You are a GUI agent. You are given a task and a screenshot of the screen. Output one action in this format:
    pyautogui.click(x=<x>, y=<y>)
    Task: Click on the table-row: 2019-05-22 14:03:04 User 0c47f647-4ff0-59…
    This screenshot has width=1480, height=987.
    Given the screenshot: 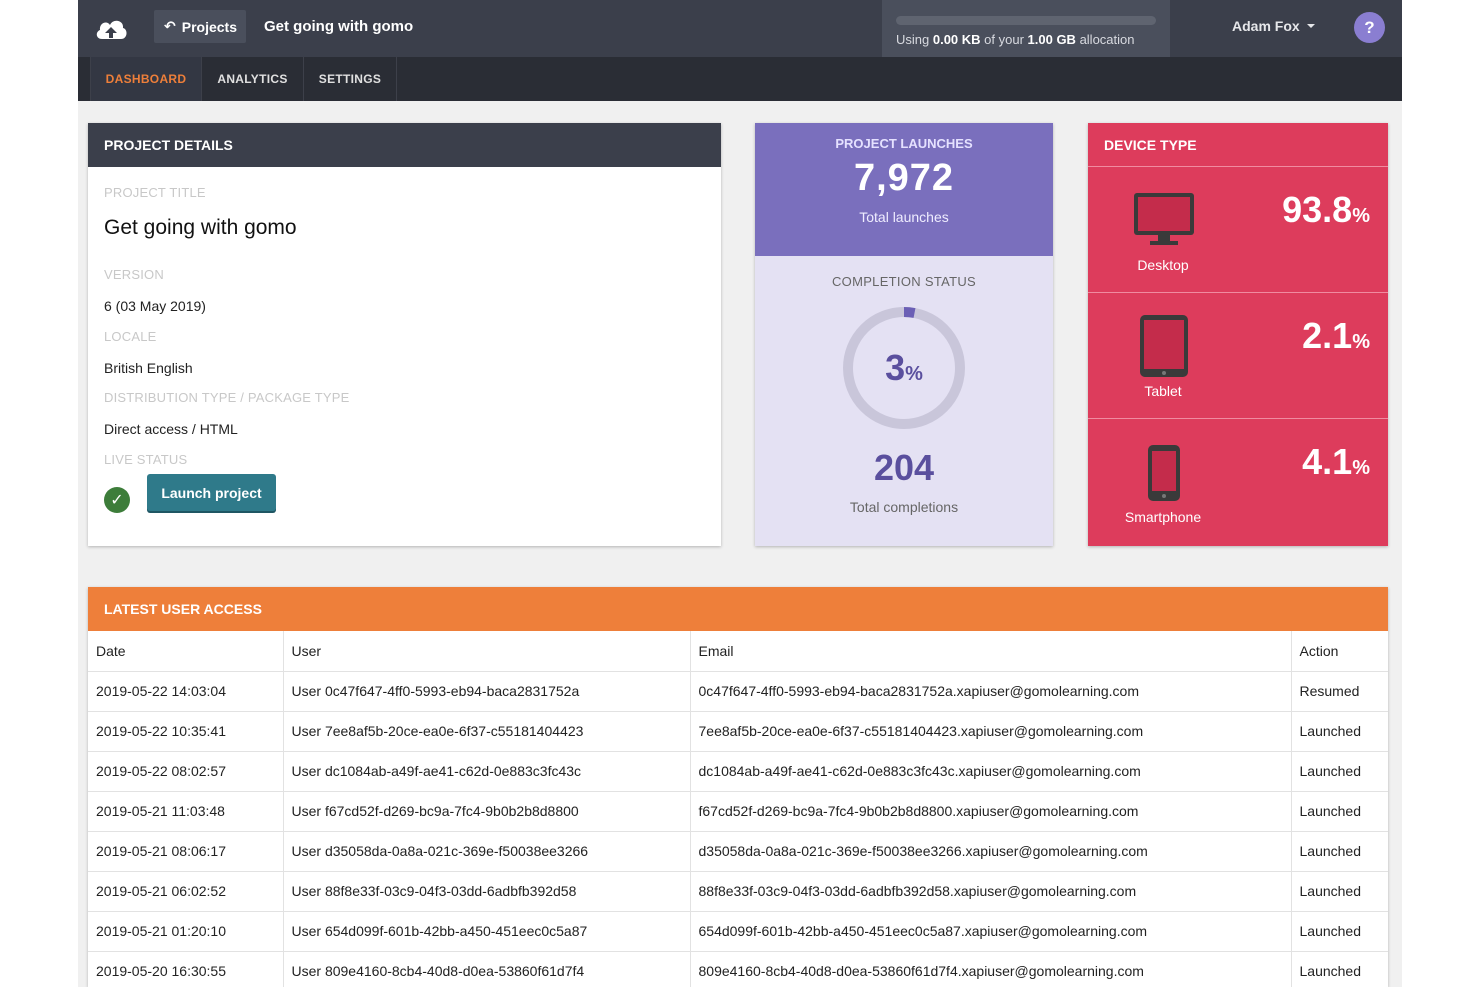 What is the action you would take?
    pyautogui.click(x=738, y=691)
    